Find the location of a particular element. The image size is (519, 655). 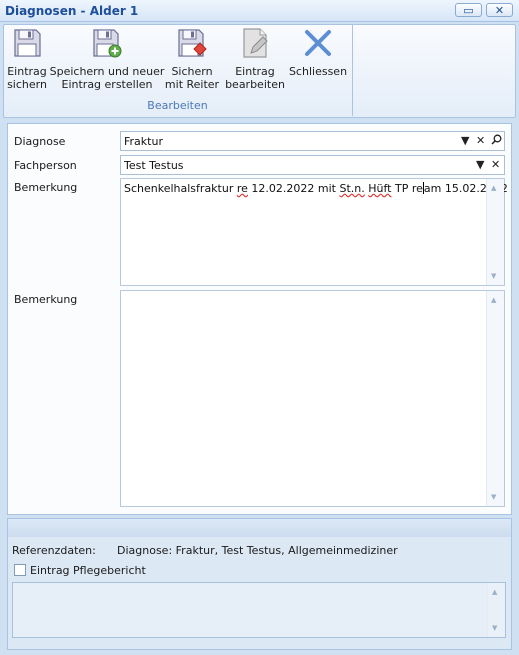

save-and-new-label-2: Eintrag erstellen is located at coordinates (107, 84).